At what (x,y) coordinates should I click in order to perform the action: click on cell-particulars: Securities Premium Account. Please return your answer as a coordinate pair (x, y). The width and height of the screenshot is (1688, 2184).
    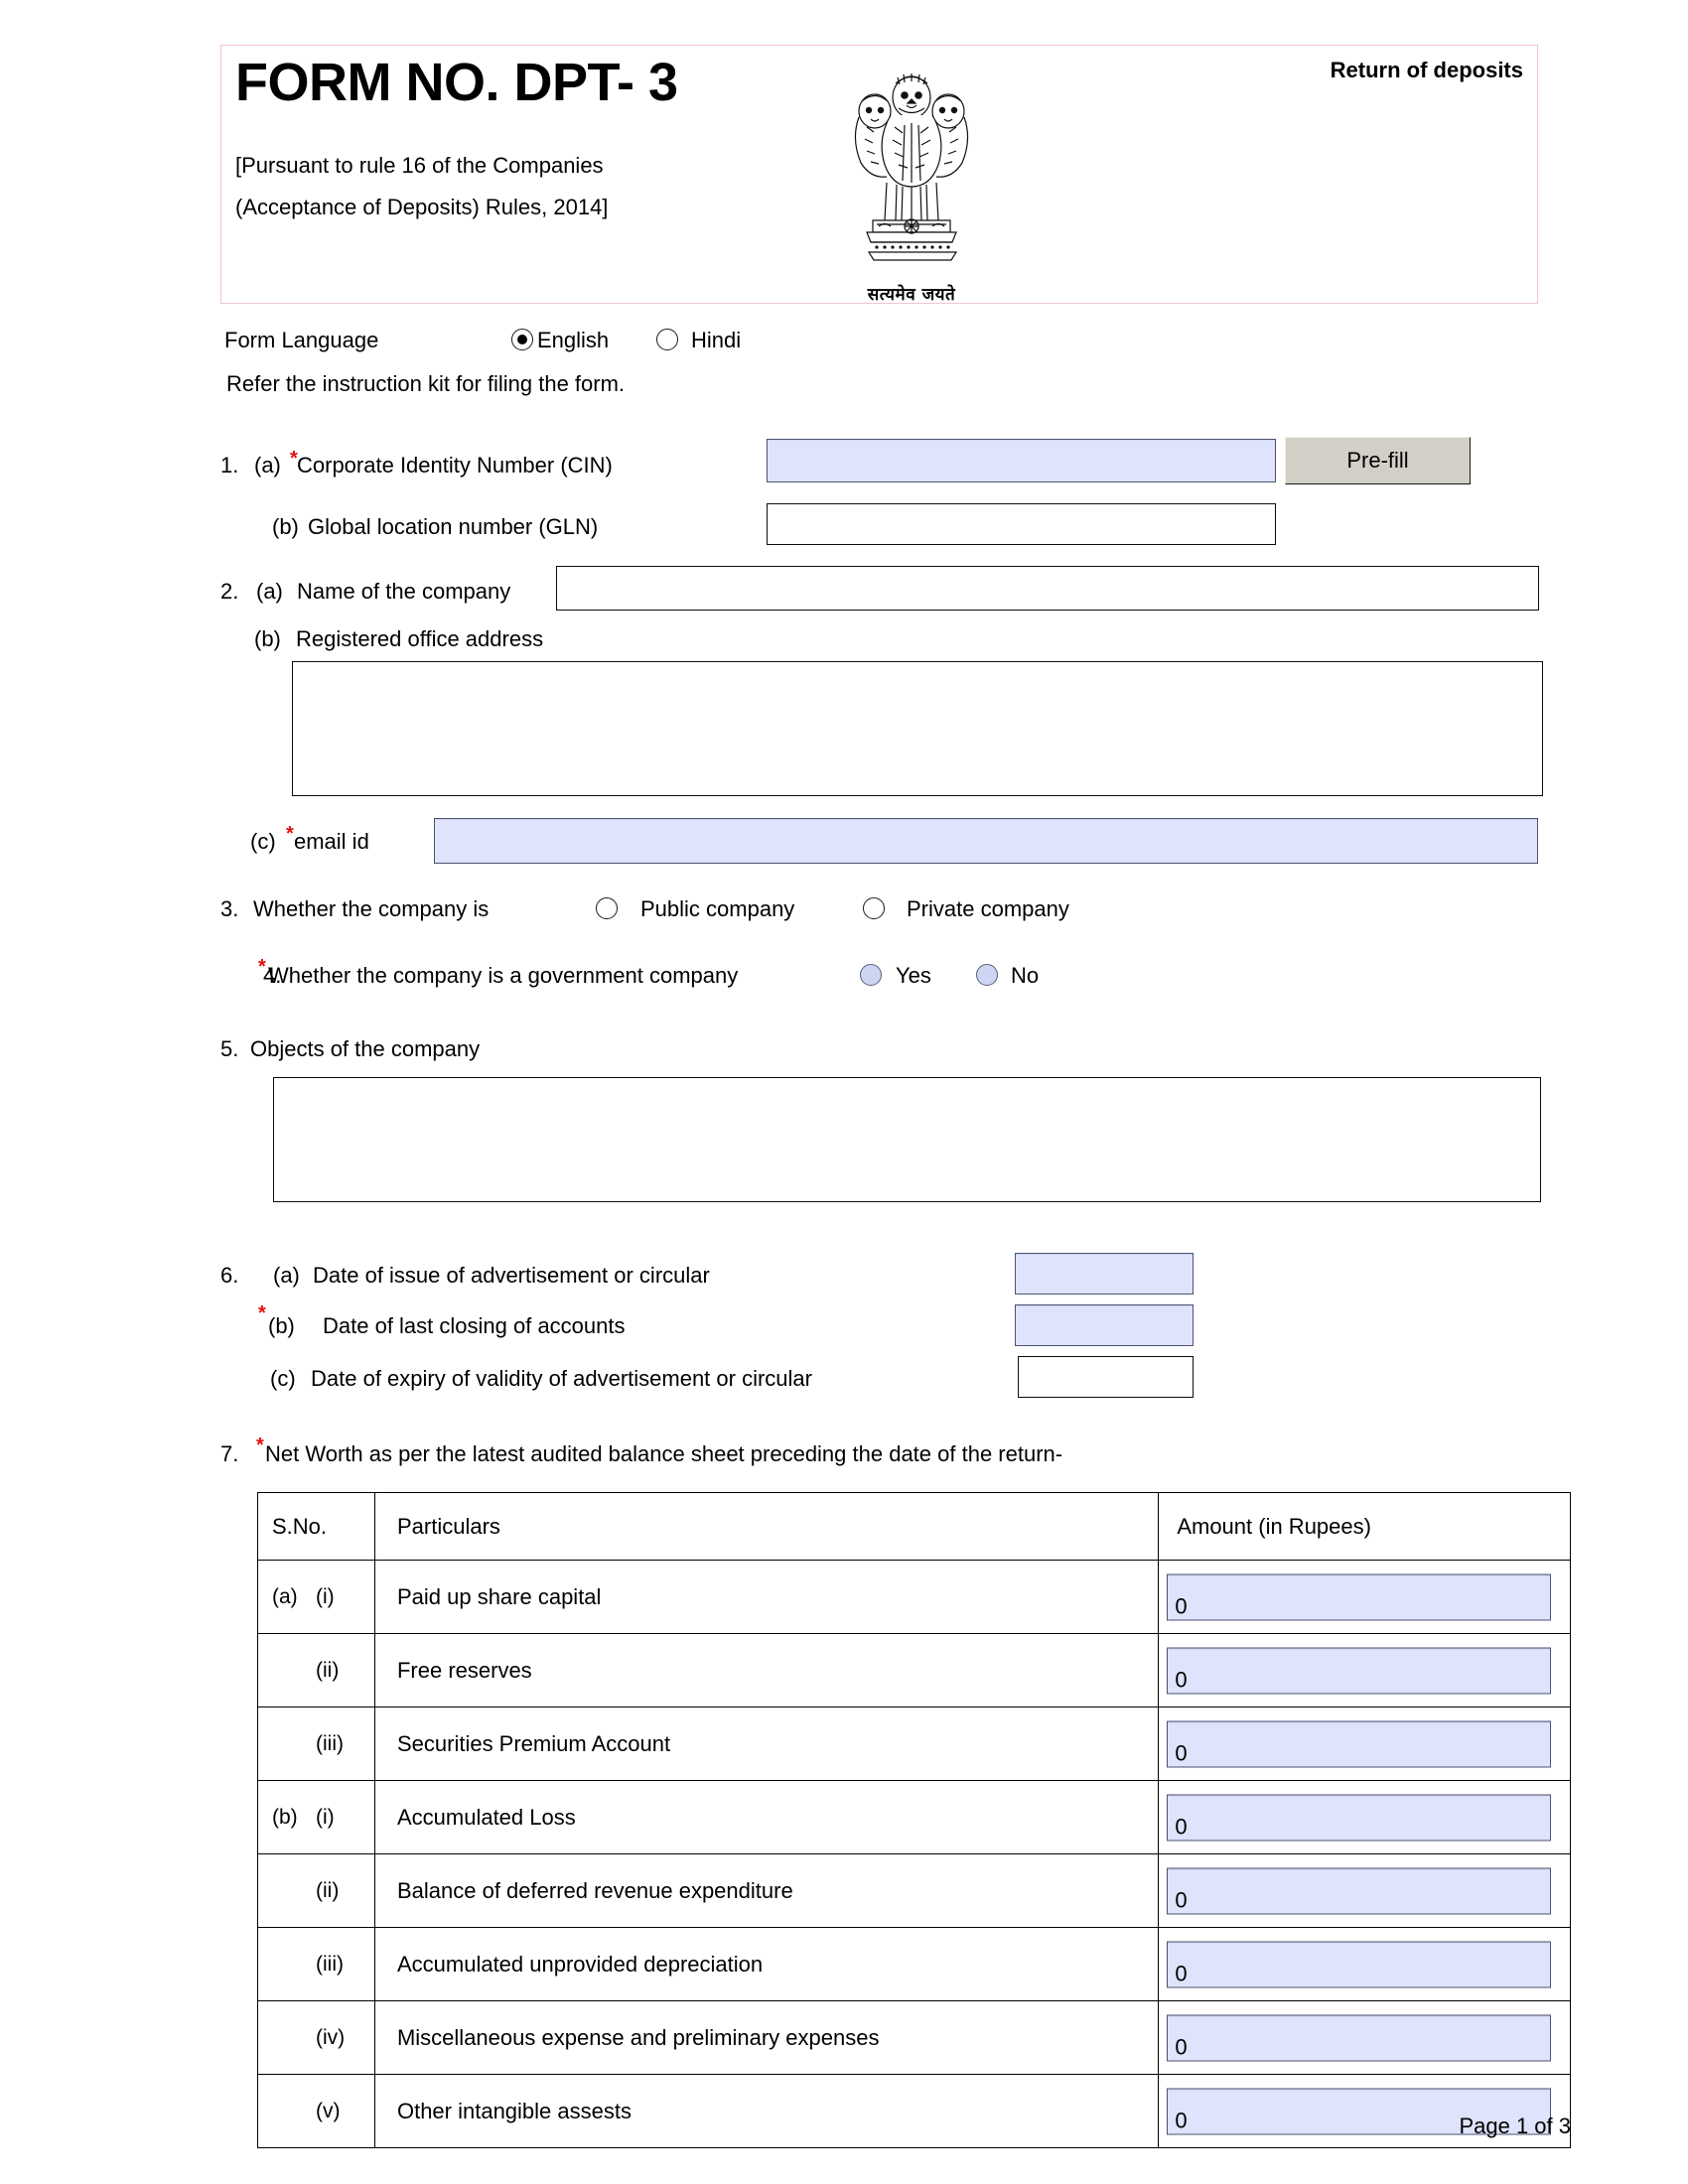
    Looking at the image, I should click on (766, 1743).